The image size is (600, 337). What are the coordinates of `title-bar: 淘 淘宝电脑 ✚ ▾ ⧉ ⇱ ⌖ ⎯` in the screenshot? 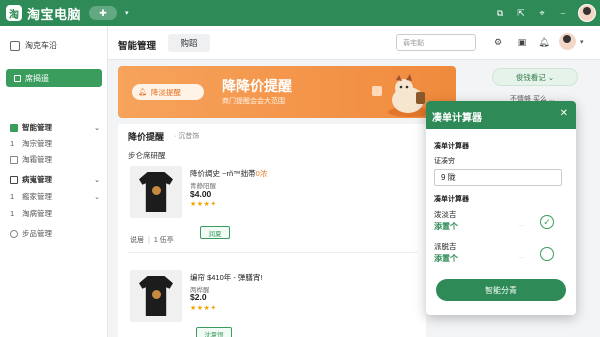 It's located at (300, 13).